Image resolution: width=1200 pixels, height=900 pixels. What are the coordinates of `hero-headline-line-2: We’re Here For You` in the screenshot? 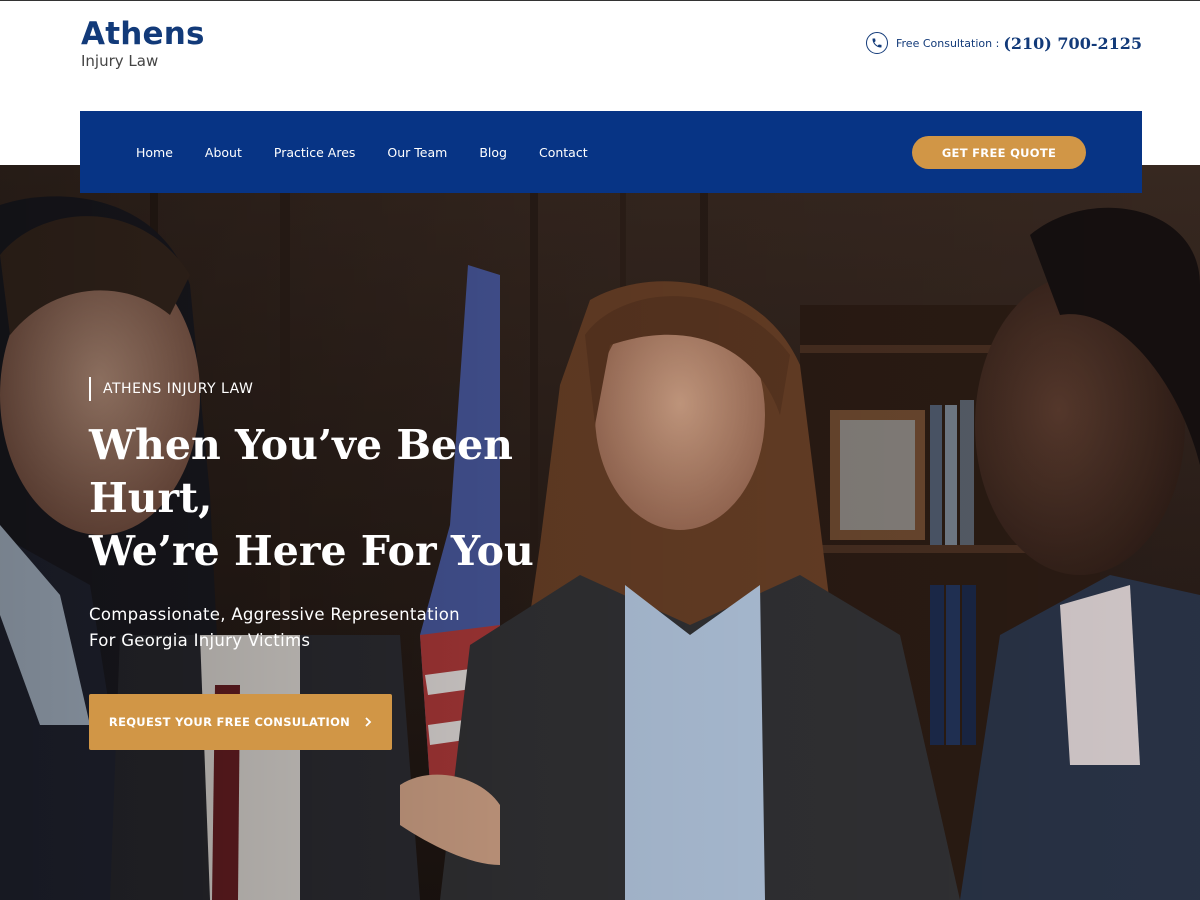 It's located at (311, 551).